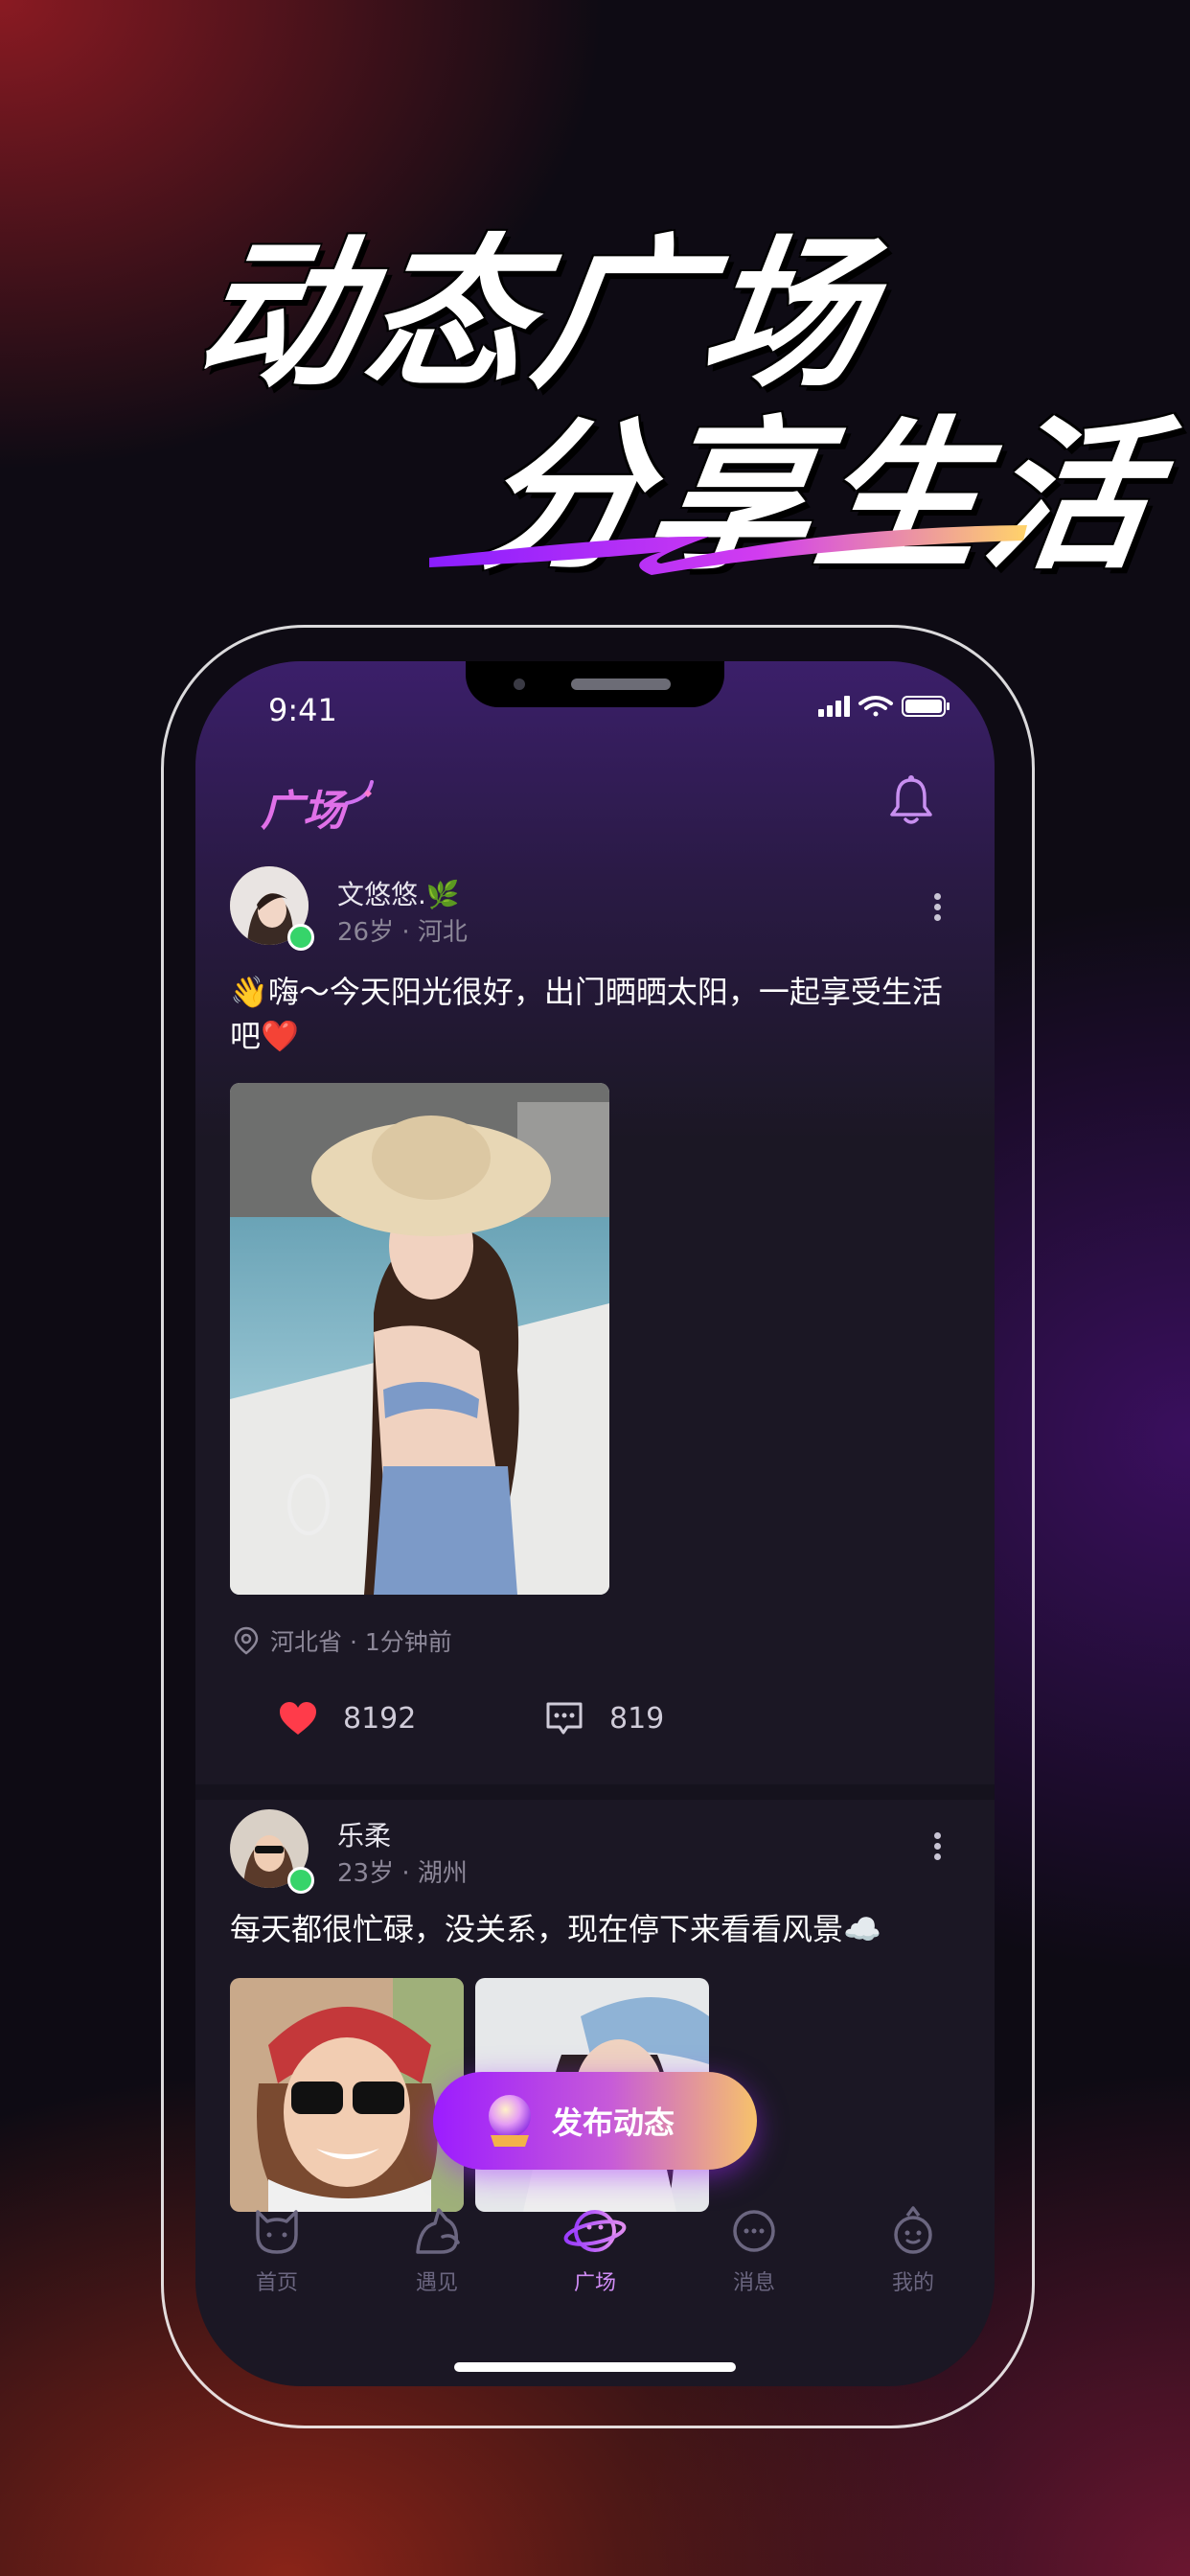 The image size is (1190, 2576). I want to click on publish-post-button: 发布动态, so click(595, 2121).